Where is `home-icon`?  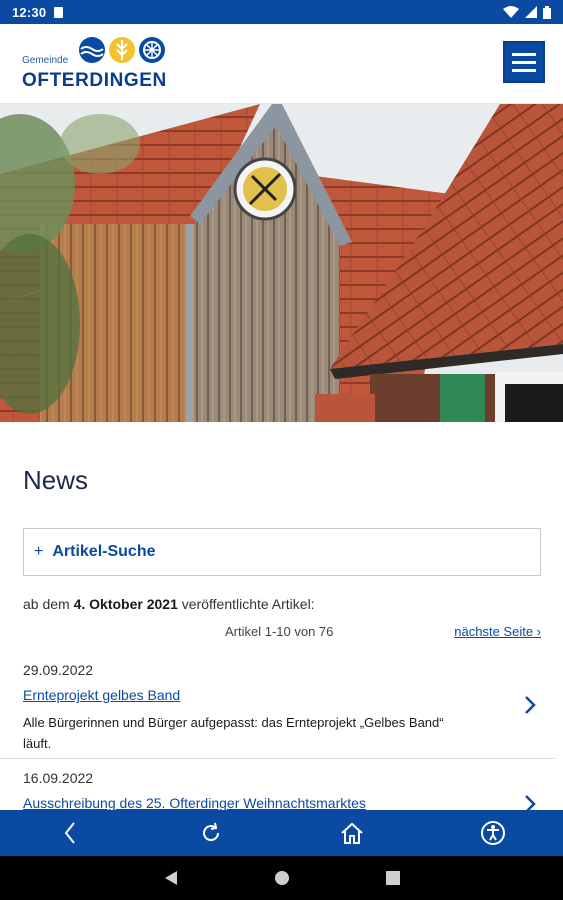
home-icon is located at coordinates (352, 833).